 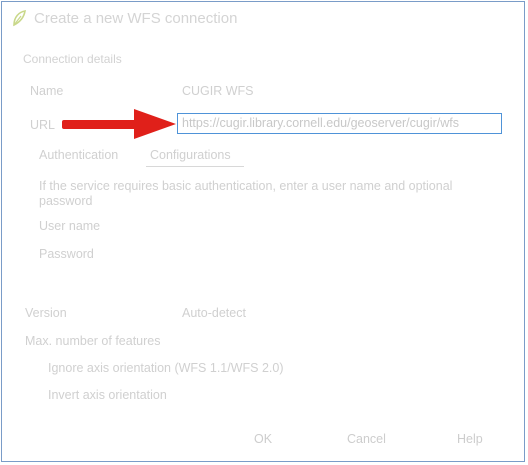 What do you see at coordinates (46, 313) in the screenshot?
I see `version-label: Version` at bounding box center [46, 313].